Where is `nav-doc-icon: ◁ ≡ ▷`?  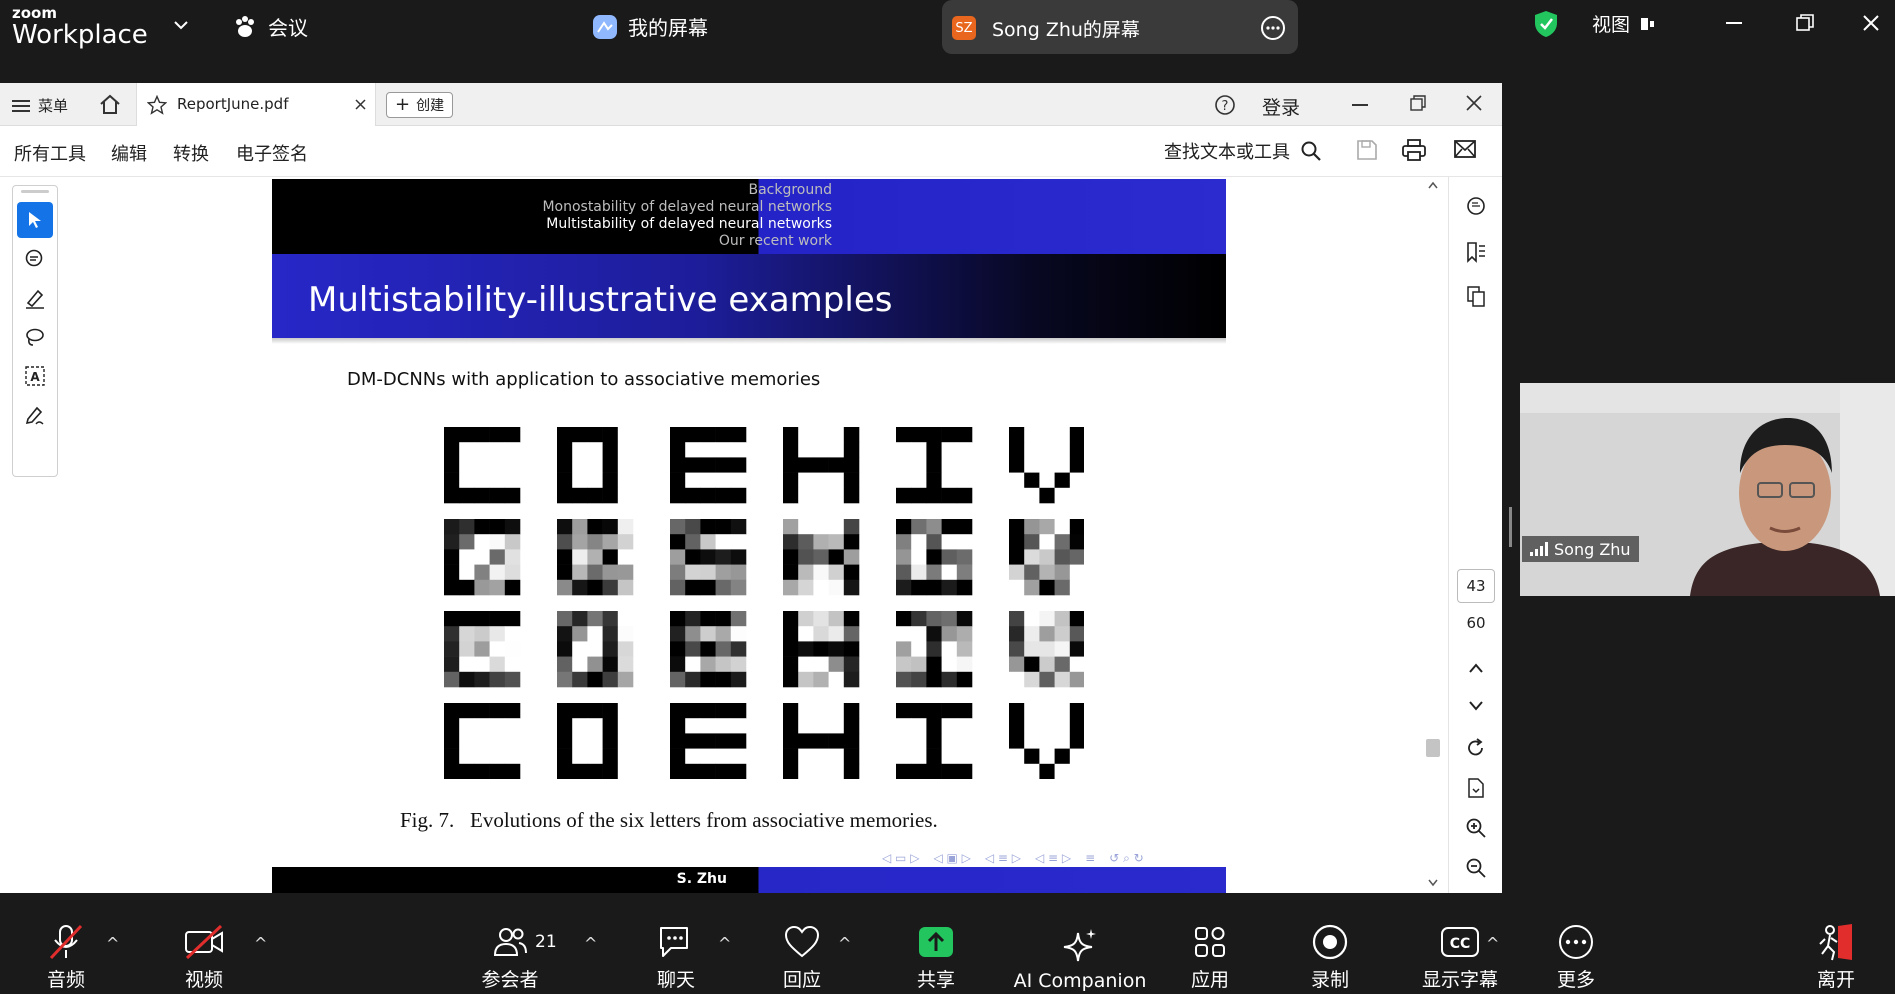
nav-doc-icon: ◁ ≡ ▷ is located at coordinates (1053, 858).